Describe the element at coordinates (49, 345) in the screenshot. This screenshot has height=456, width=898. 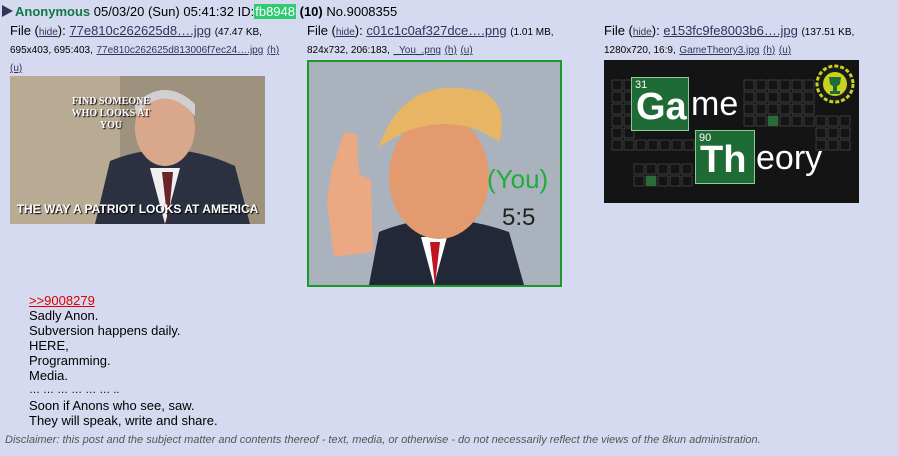
I see `body-line: HERE,` at that location.